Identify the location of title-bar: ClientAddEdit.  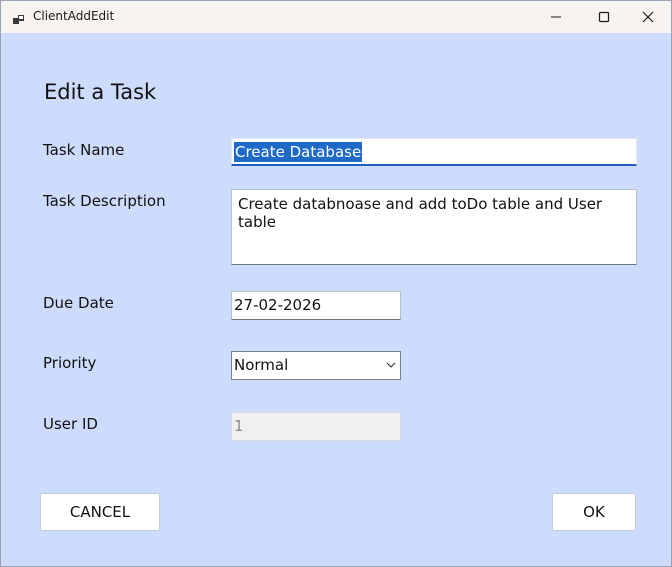
(336, 17).